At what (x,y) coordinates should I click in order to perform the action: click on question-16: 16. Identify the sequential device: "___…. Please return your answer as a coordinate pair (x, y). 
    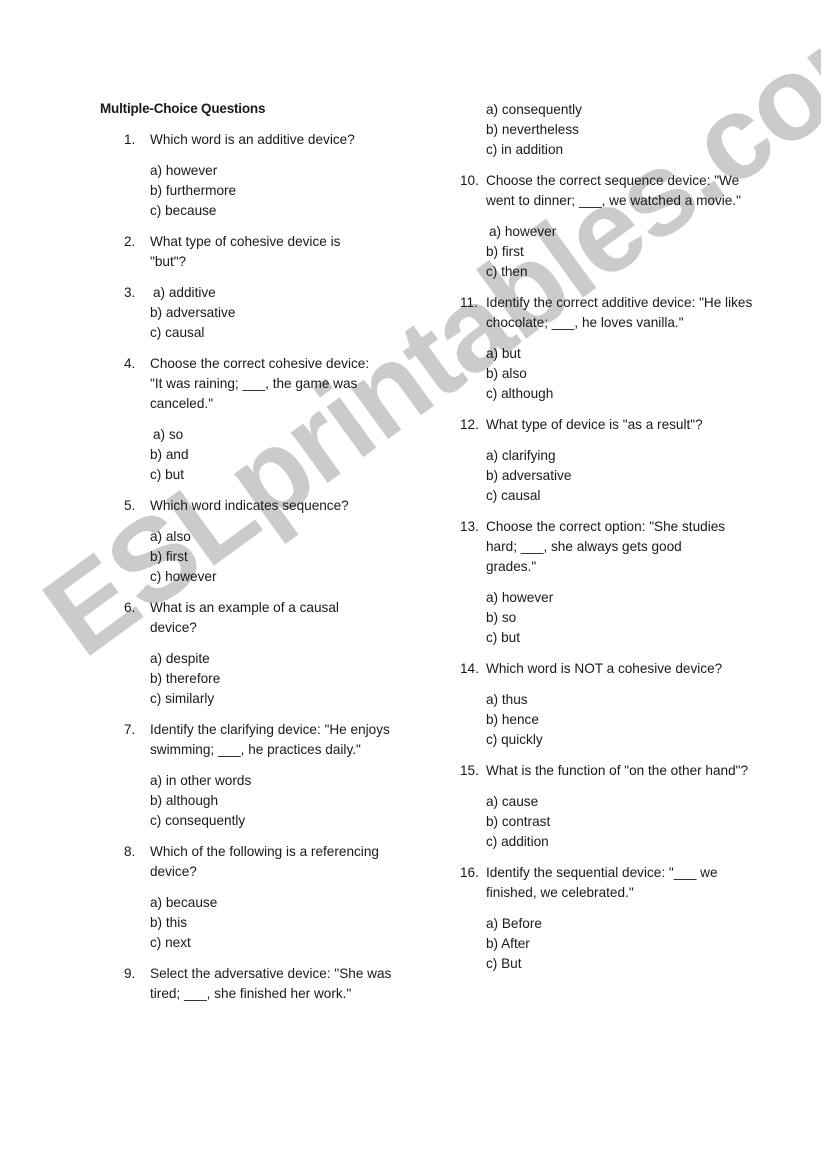
    Looking at the image, I should click on (598, 883).